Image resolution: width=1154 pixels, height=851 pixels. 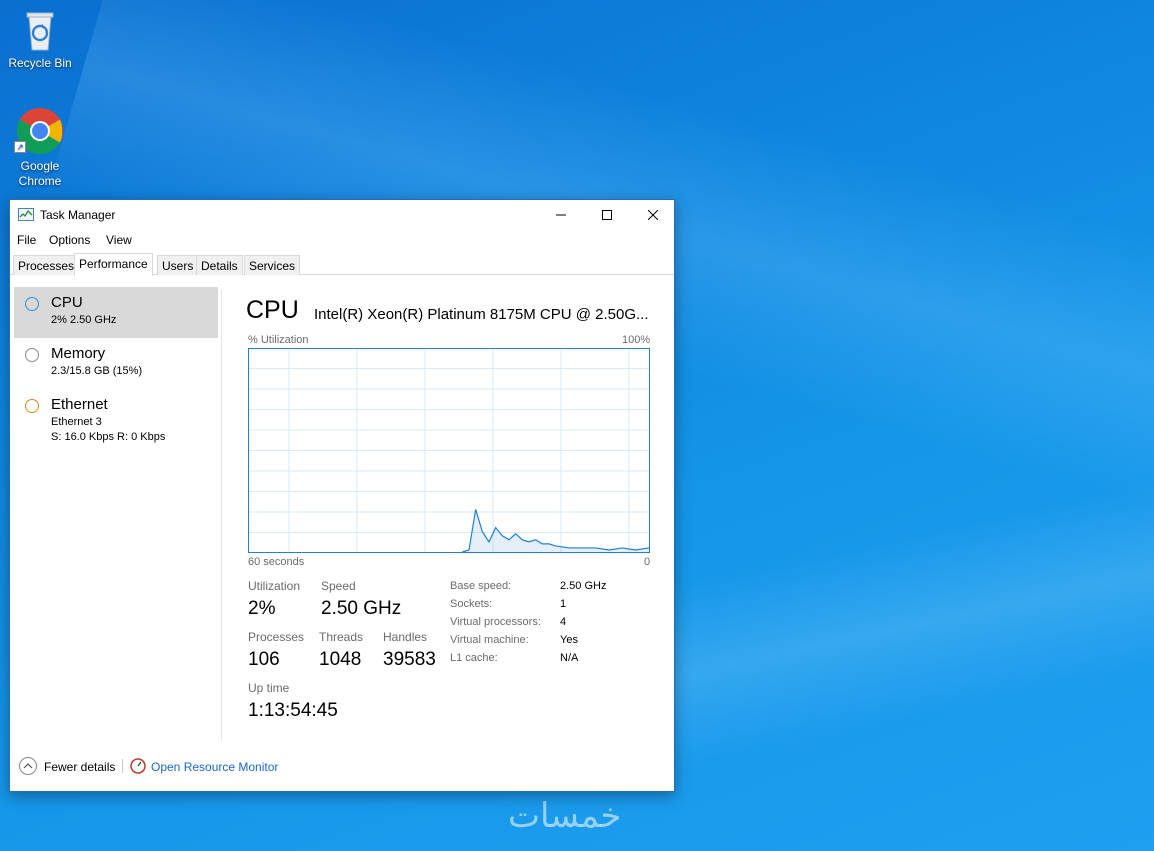 I want to click on sidebar-item-label: CPU, so click(x=67, y=302).